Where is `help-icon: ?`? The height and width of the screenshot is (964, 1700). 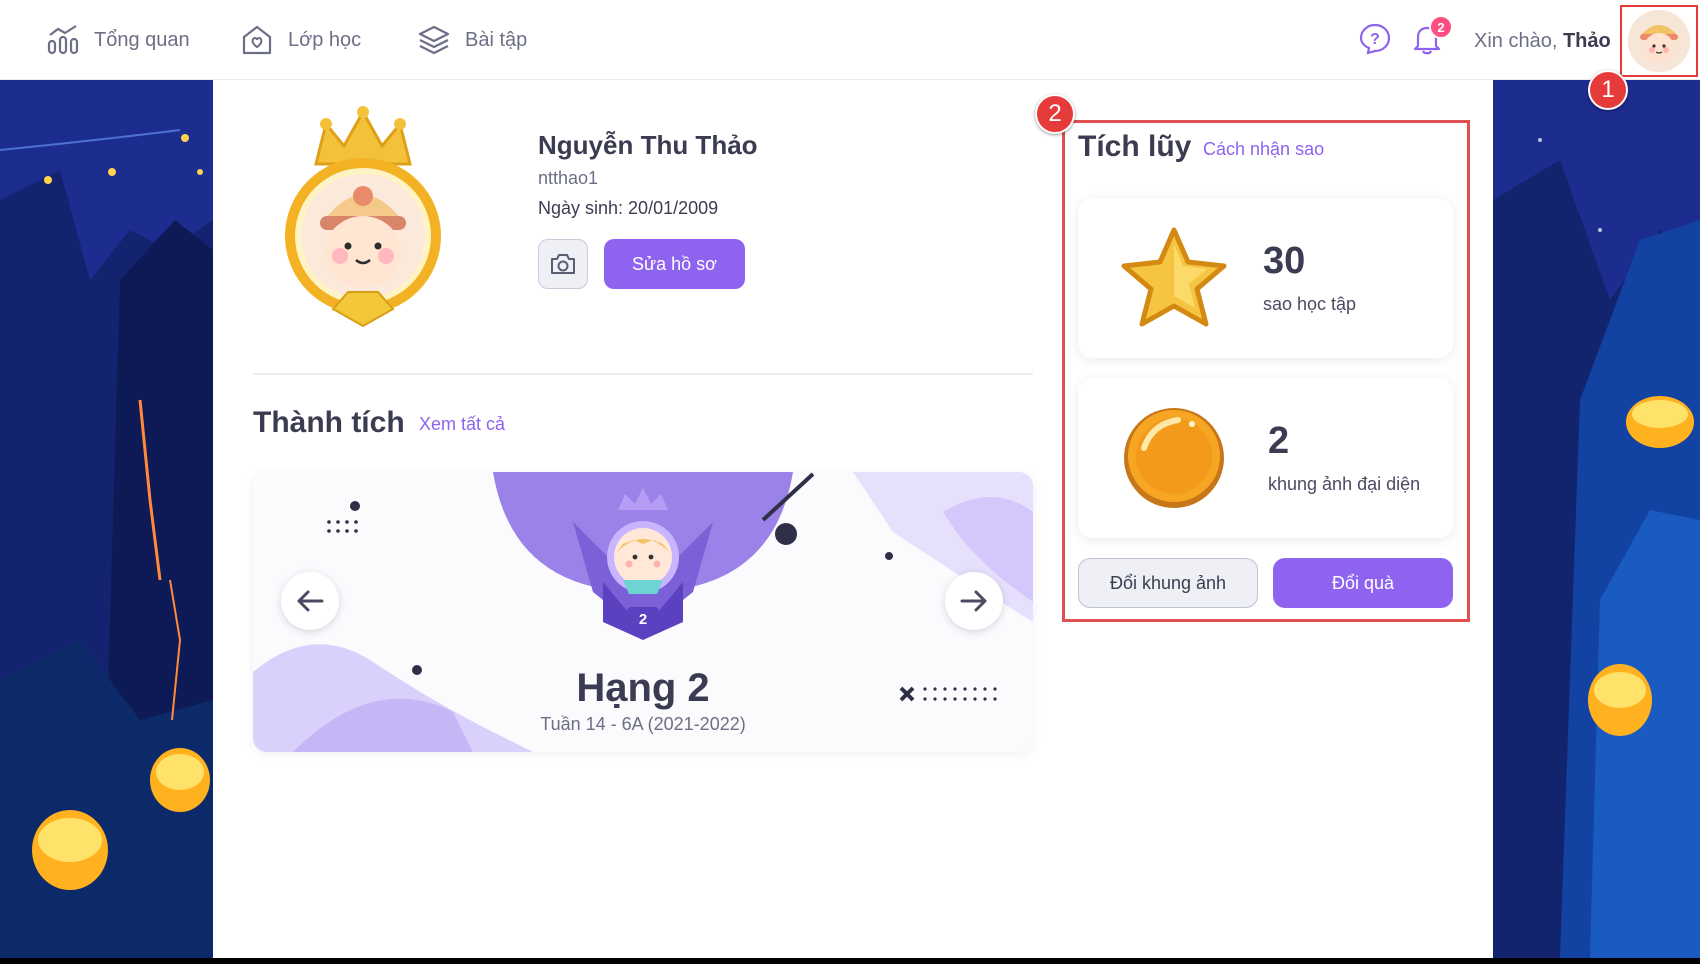
help-icon: ? is located at coordinates (1375, 39).